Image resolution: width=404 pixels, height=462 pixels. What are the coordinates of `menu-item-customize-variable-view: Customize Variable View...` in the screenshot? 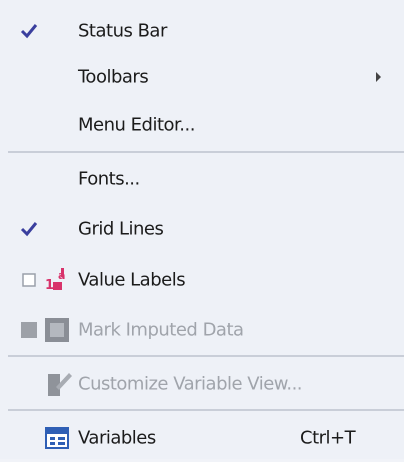 It's located at (202, 384).